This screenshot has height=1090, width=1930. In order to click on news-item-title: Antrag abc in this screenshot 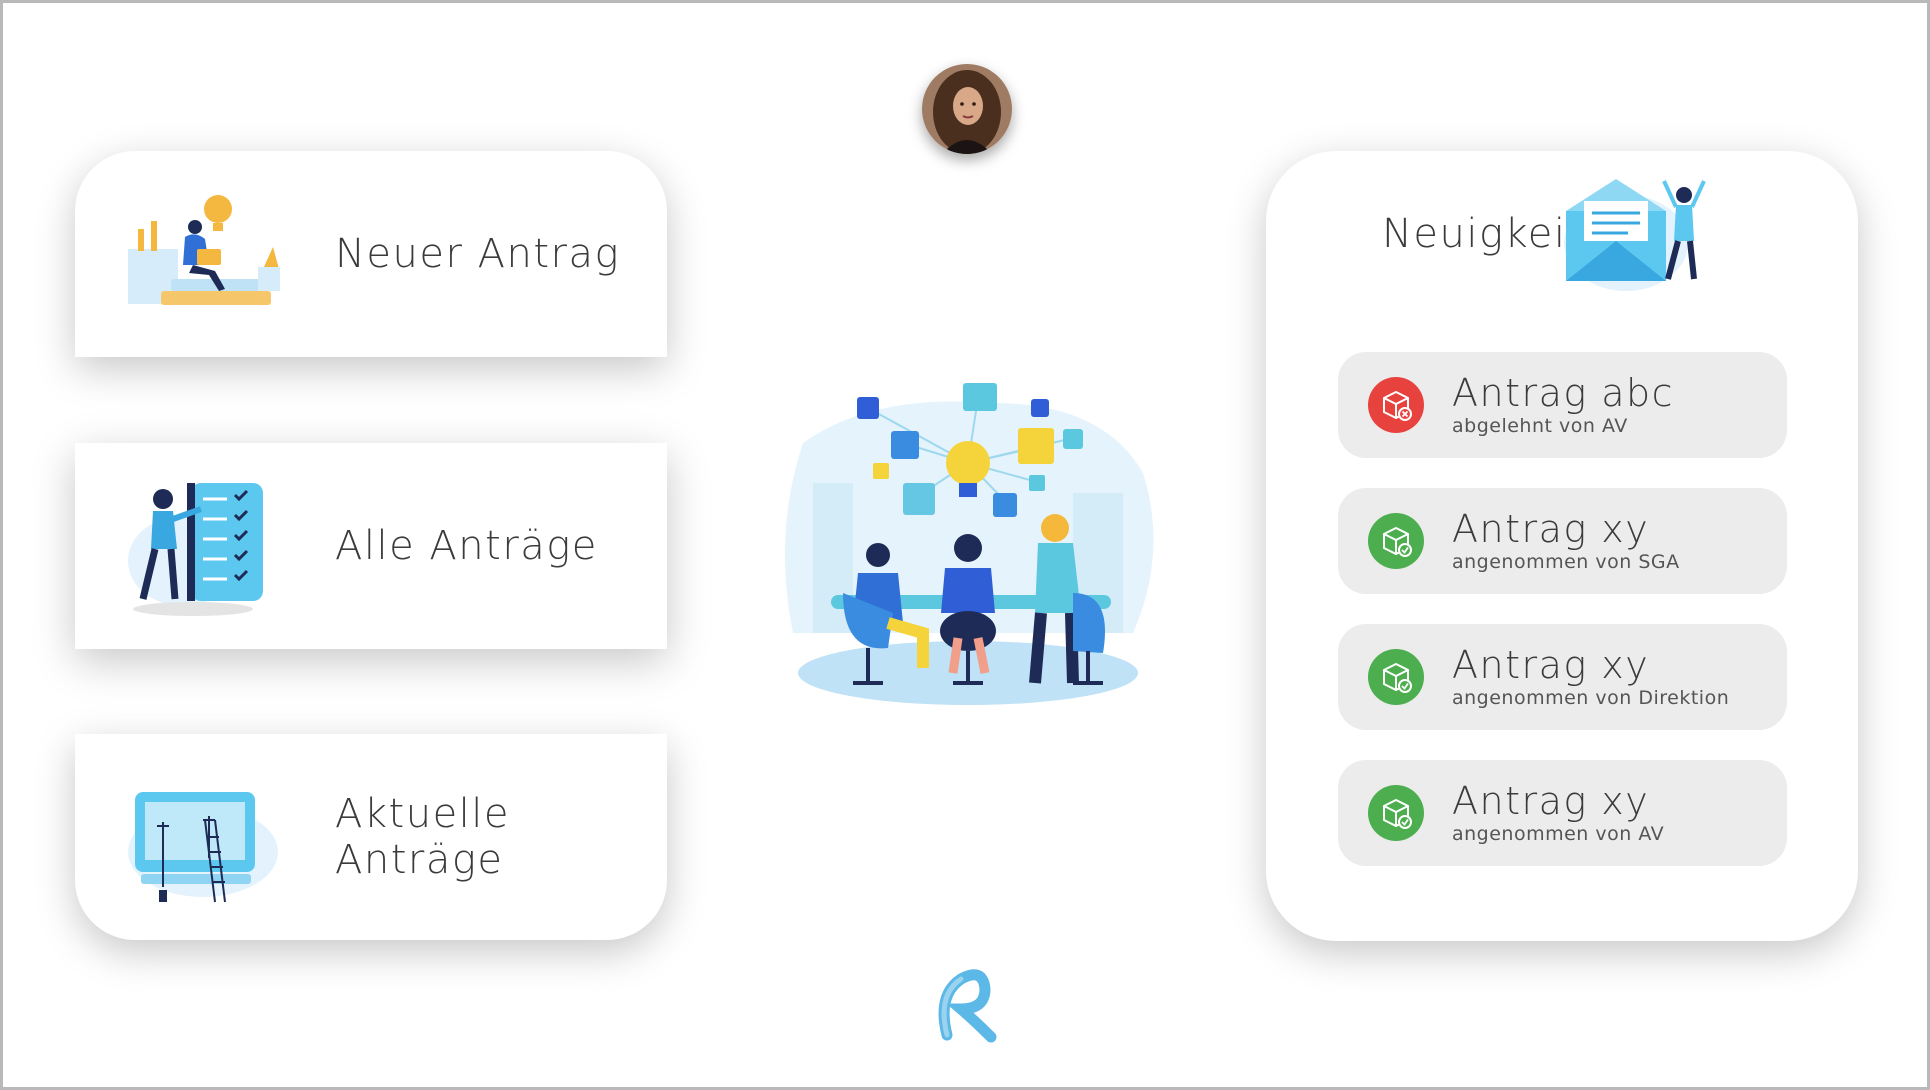, I will do `click(1563, 393)`.